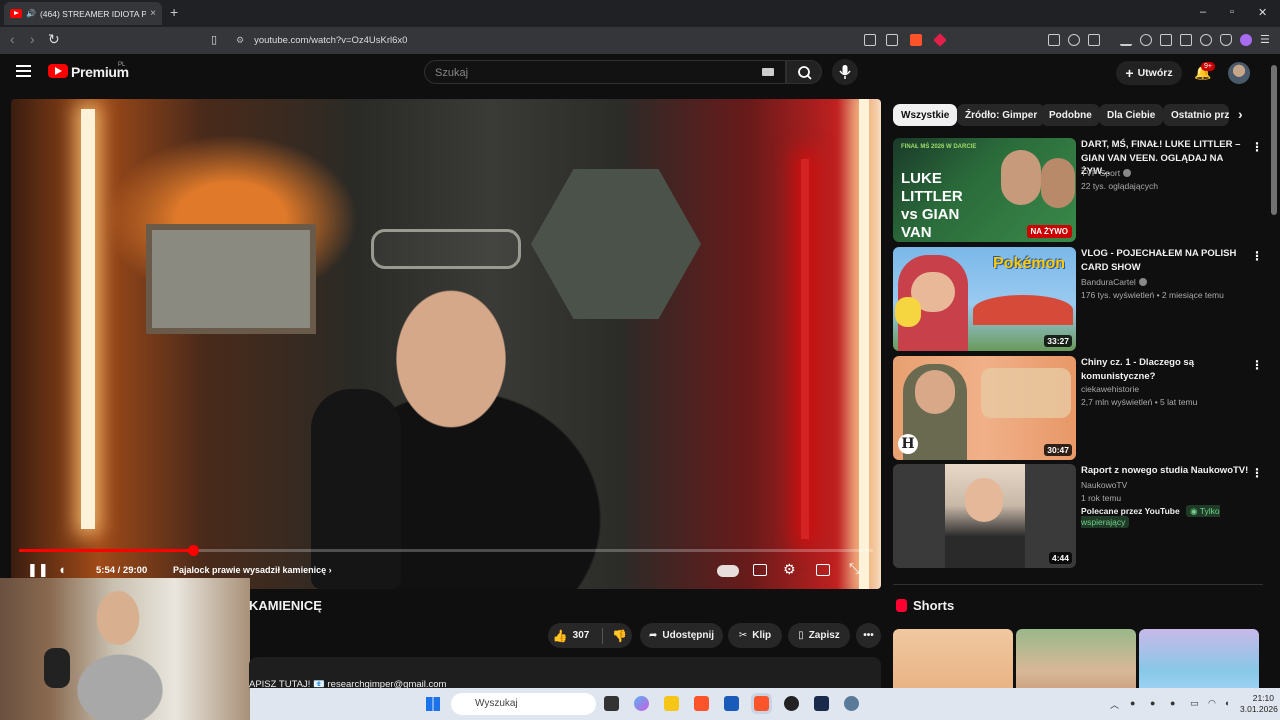 The image size is (1280, 720). I want to click on channel-name: BanduraCartel, so click(1114, 282).